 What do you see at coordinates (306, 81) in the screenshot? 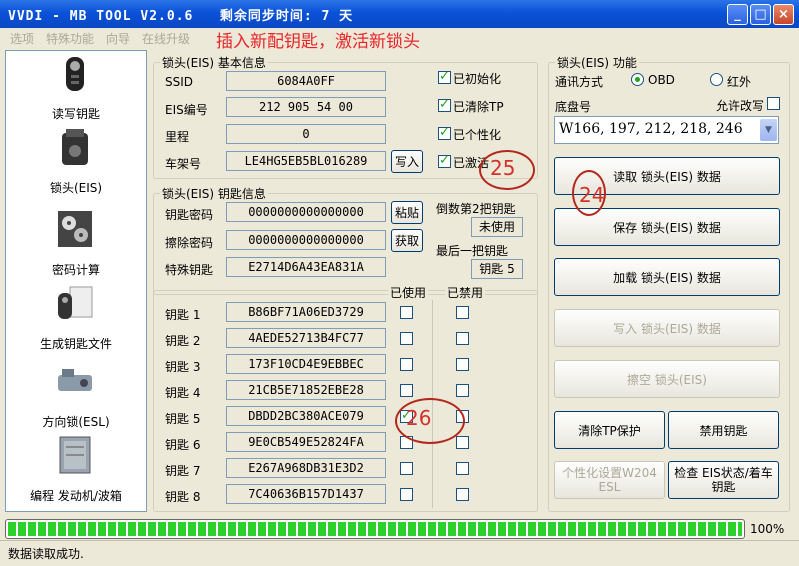
I see `ssid-value: 6084A0FF` at bounding box center [306, 81].